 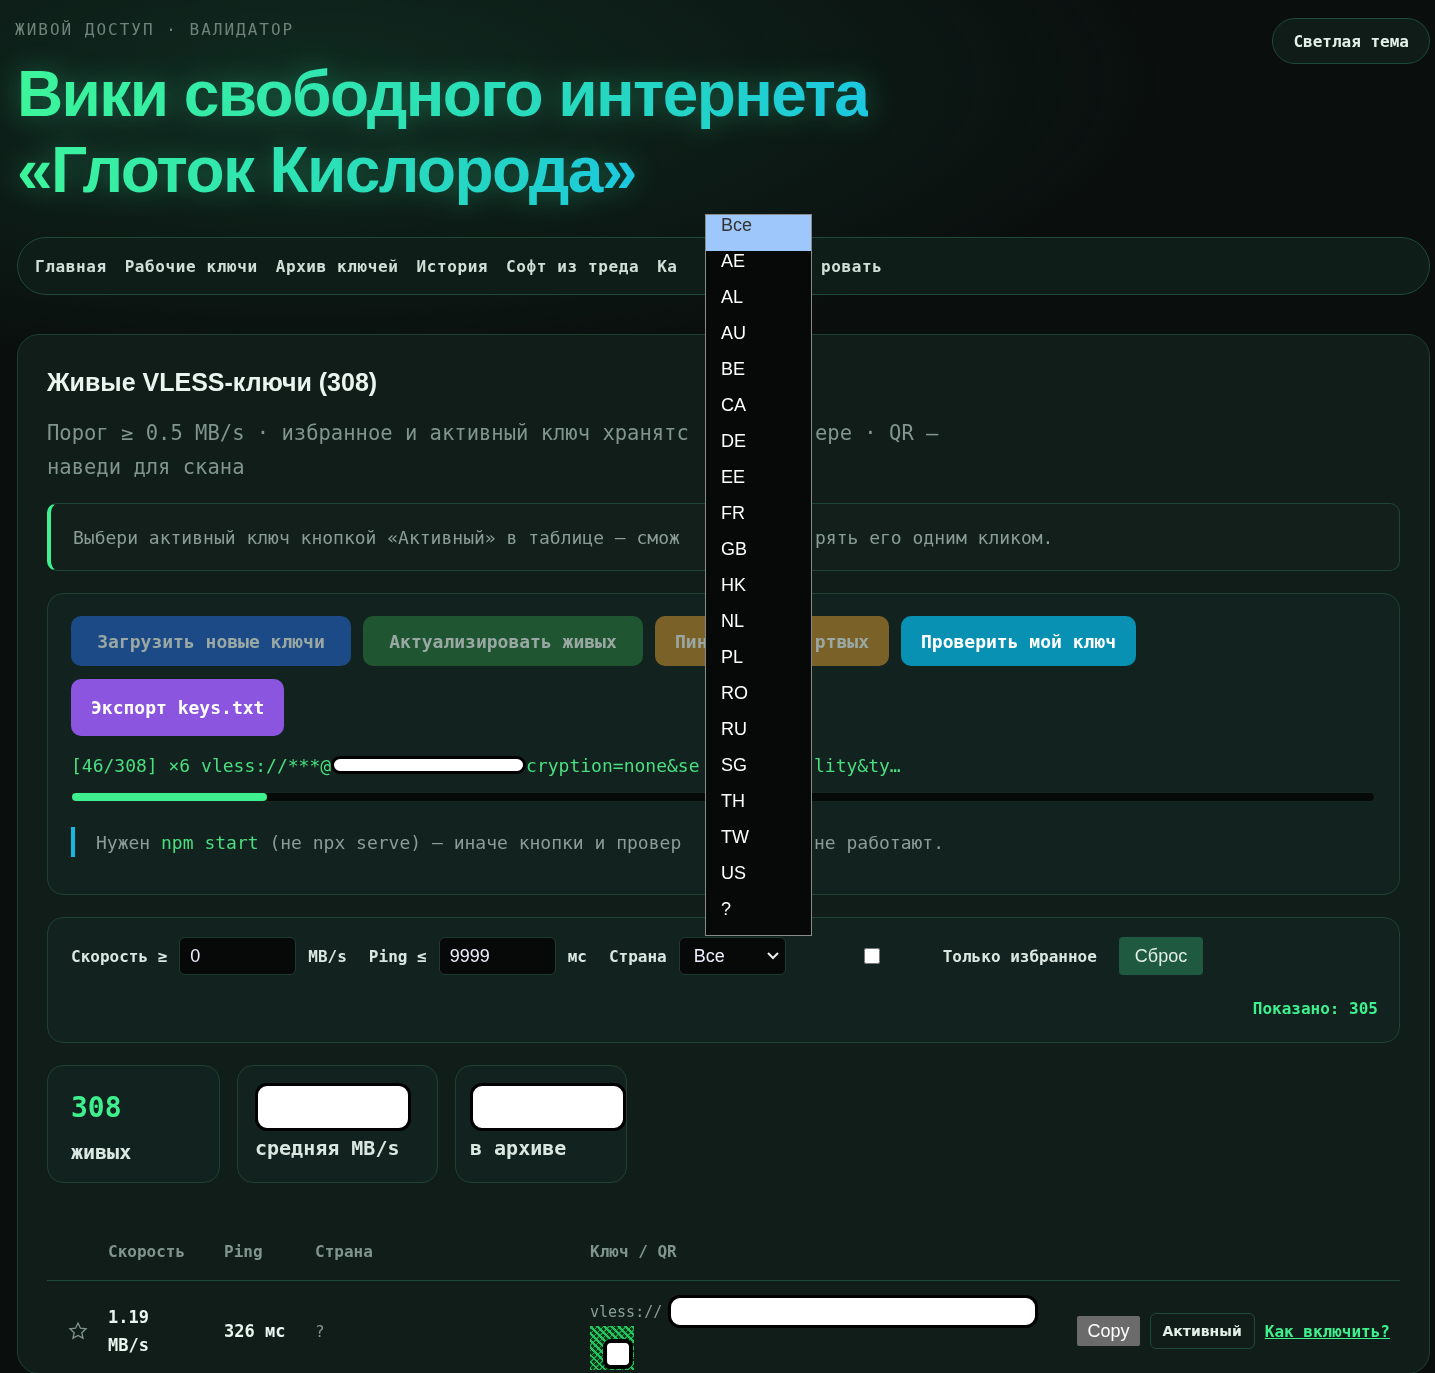 What do you see at coordinates (119, 956) in the screenshot?
I see `filter-label: Скорость ≥` at bounding box center [119, 956].